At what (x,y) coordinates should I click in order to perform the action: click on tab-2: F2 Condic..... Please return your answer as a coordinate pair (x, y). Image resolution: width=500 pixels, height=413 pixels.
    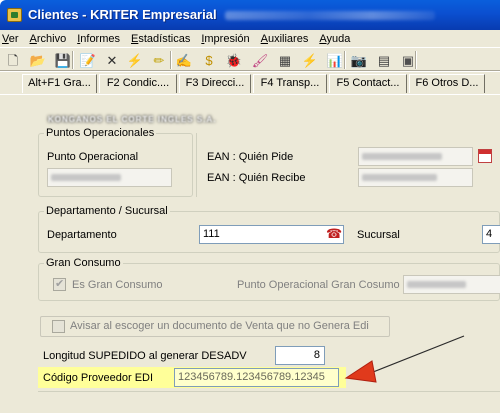
    Looking at the image, I should click on (138, 83).